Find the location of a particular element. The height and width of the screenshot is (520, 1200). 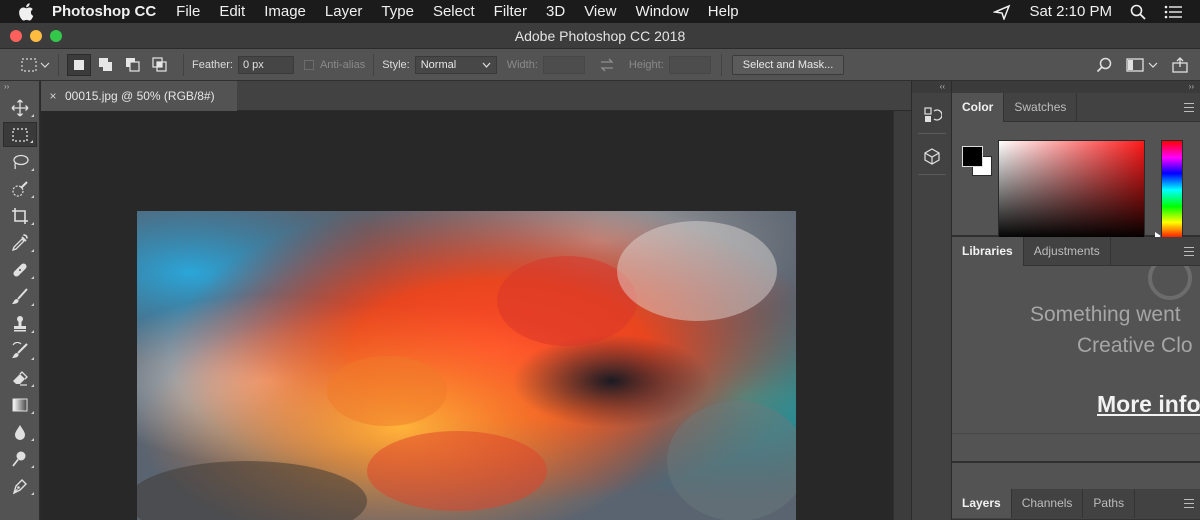

search-icon is located at coordinates (1104, 65).